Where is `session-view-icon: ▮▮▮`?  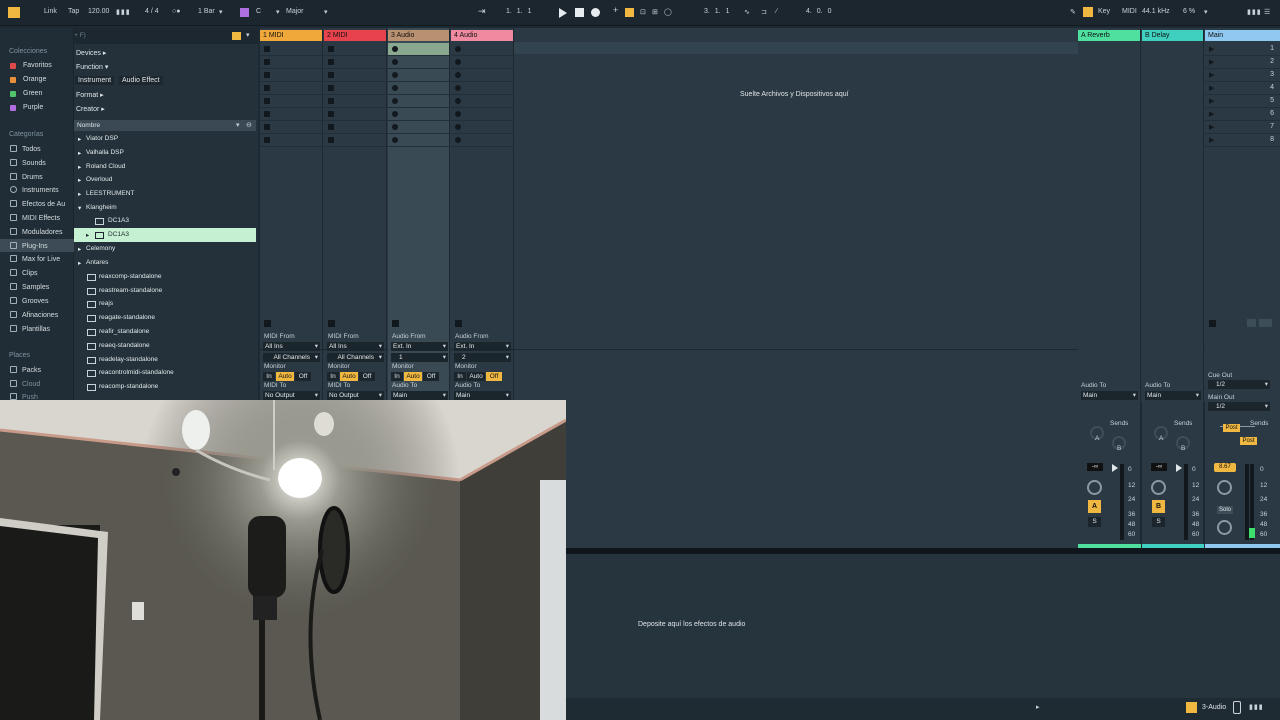
session-view-icon: ▮▮▮ is located at coordinates (1254, 12).